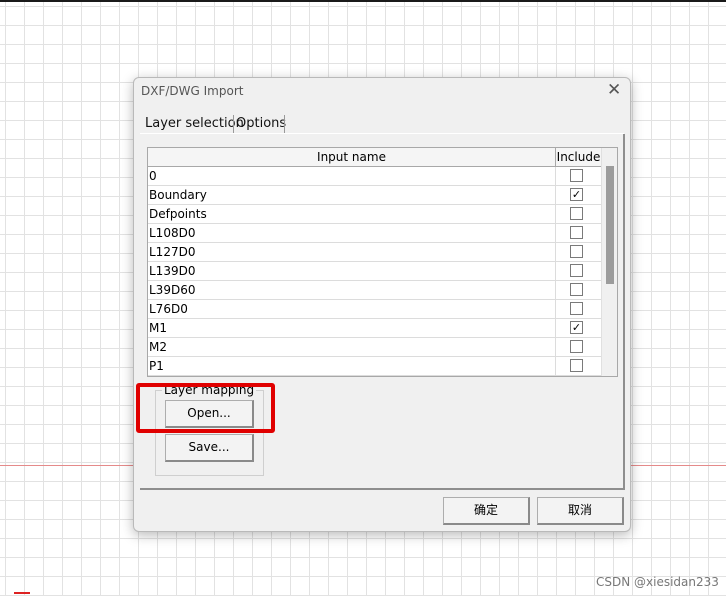 This screenshot has width=726, height=596. What do you see at coordinates (194, 123) in the screenshot?
I see `tab-layer-selection: Layer selection` at bounding box center [194, 123].